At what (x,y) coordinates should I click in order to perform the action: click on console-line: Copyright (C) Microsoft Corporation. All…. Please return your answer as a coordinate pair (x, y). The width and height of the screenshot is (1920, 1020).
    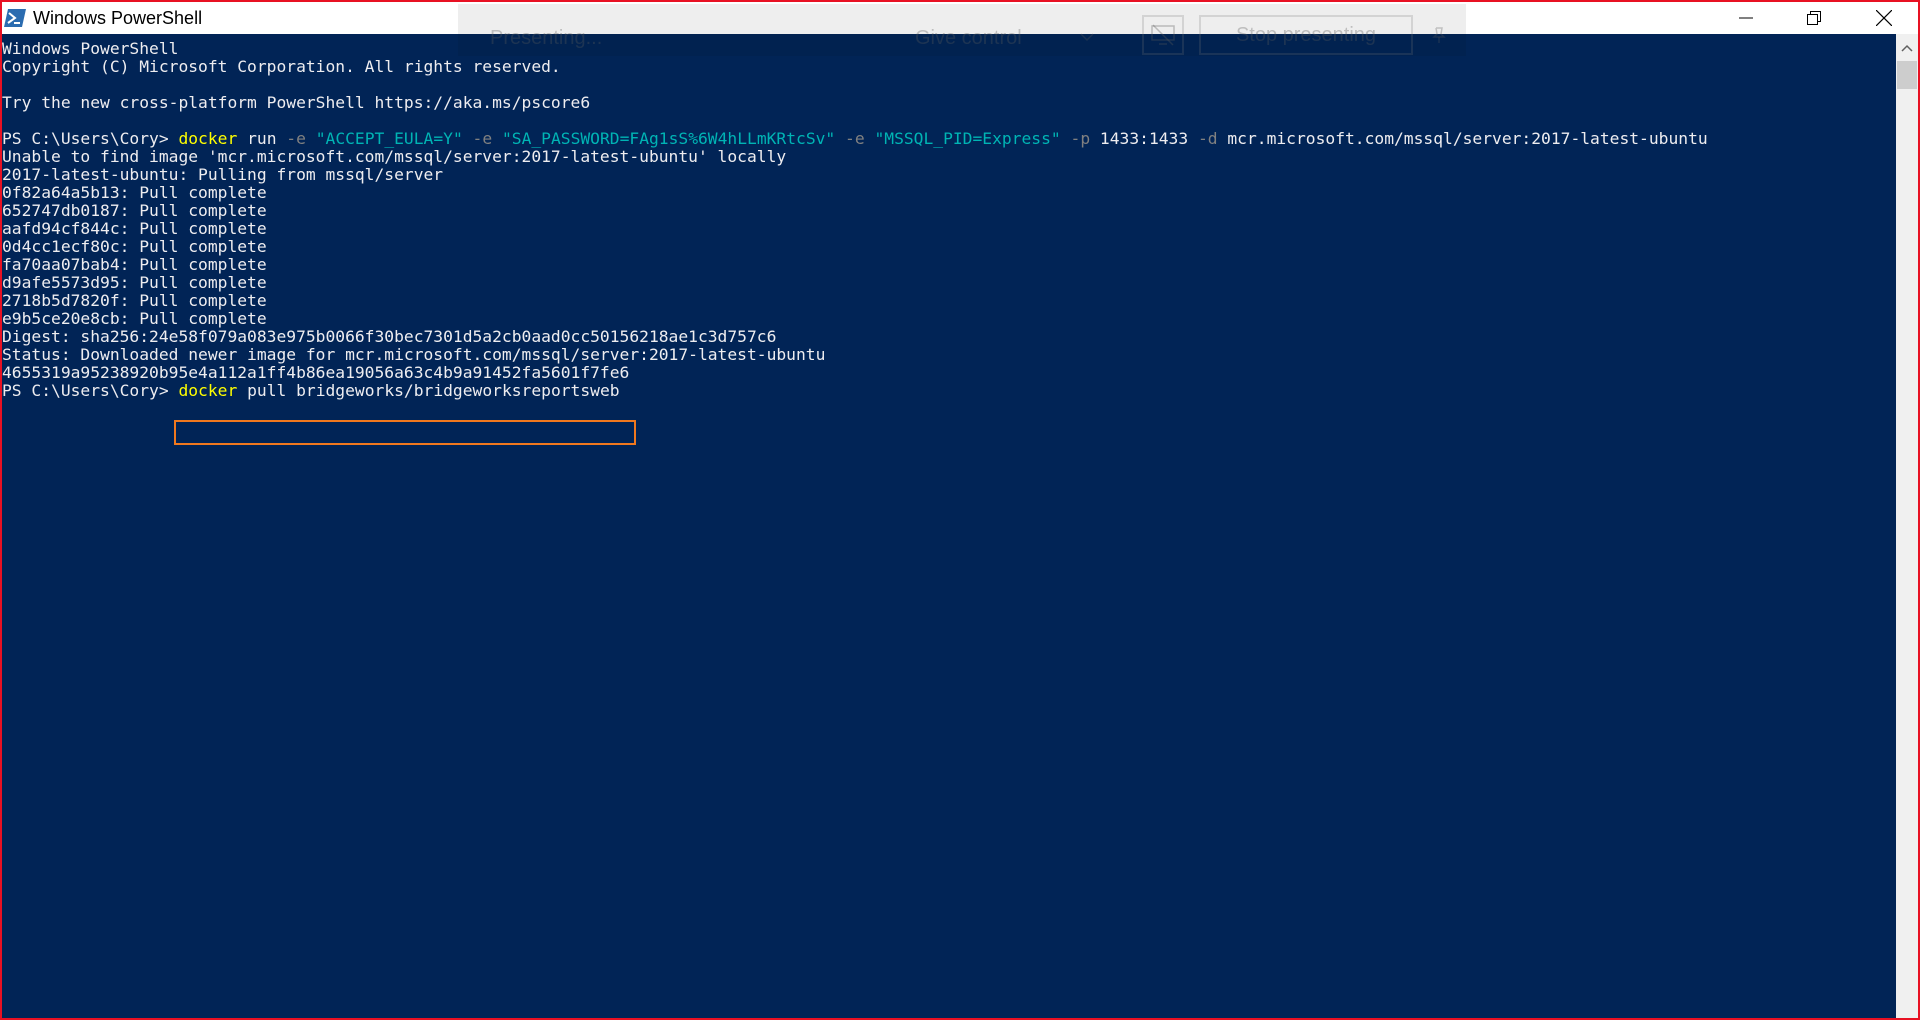
    Looking at the image, I should click on (281, 66).